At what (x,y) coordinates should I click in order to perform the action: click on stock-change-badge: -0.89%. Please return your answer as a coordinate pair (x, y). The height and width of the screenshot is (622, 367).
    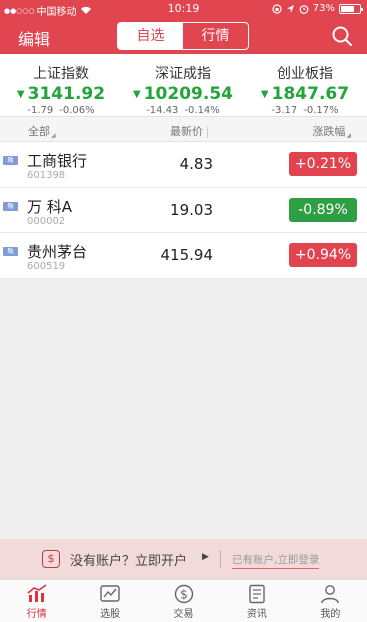
    Looking at the image, I should click on (323, 209).